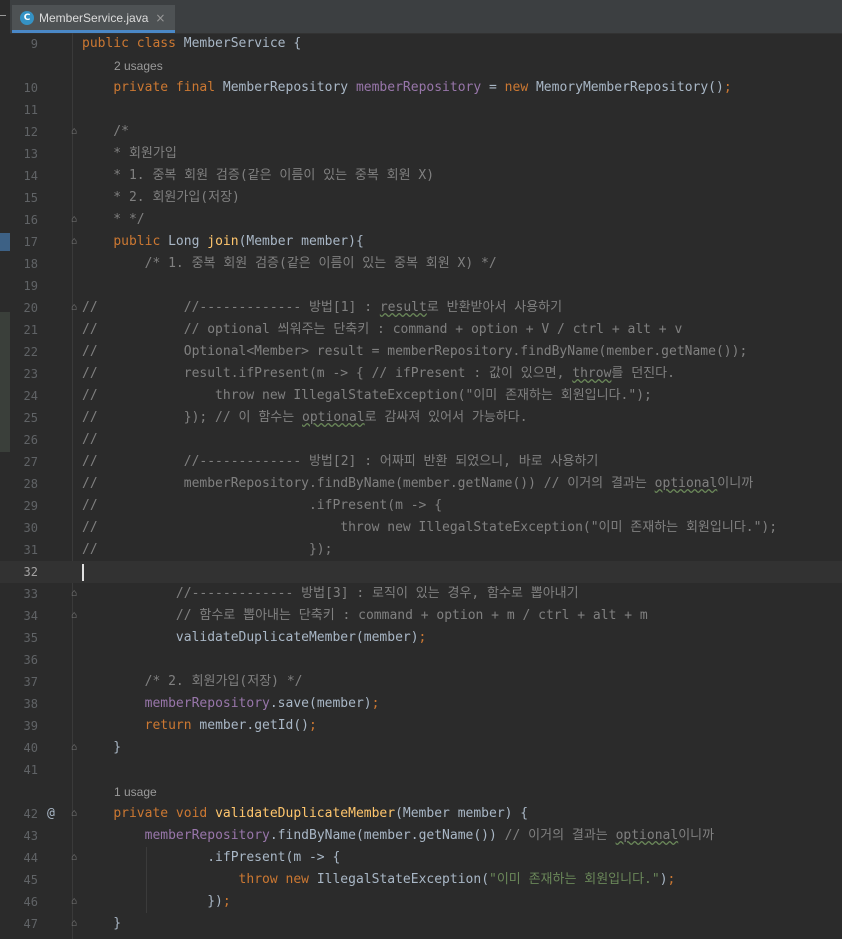 The height and width of the screenshot is (939, 842). What do you see at coordinates (592, 373) in the screenshot?
I see `code-token: throw` at bounding box center [592, 373].